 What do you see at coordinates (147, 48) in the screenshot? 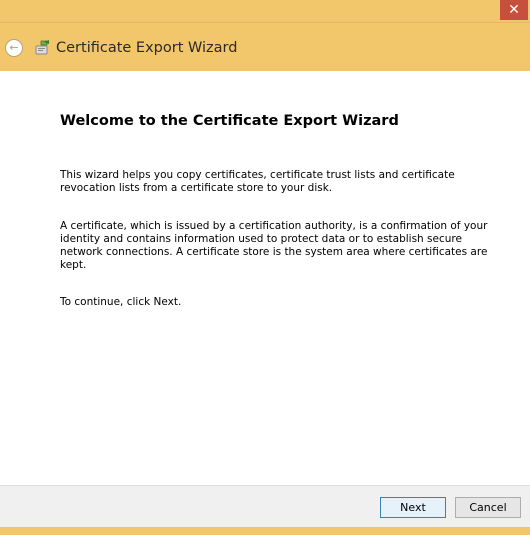
I see `wizard-title: Certificate Export Wizard` at bounding box center [147, 48].